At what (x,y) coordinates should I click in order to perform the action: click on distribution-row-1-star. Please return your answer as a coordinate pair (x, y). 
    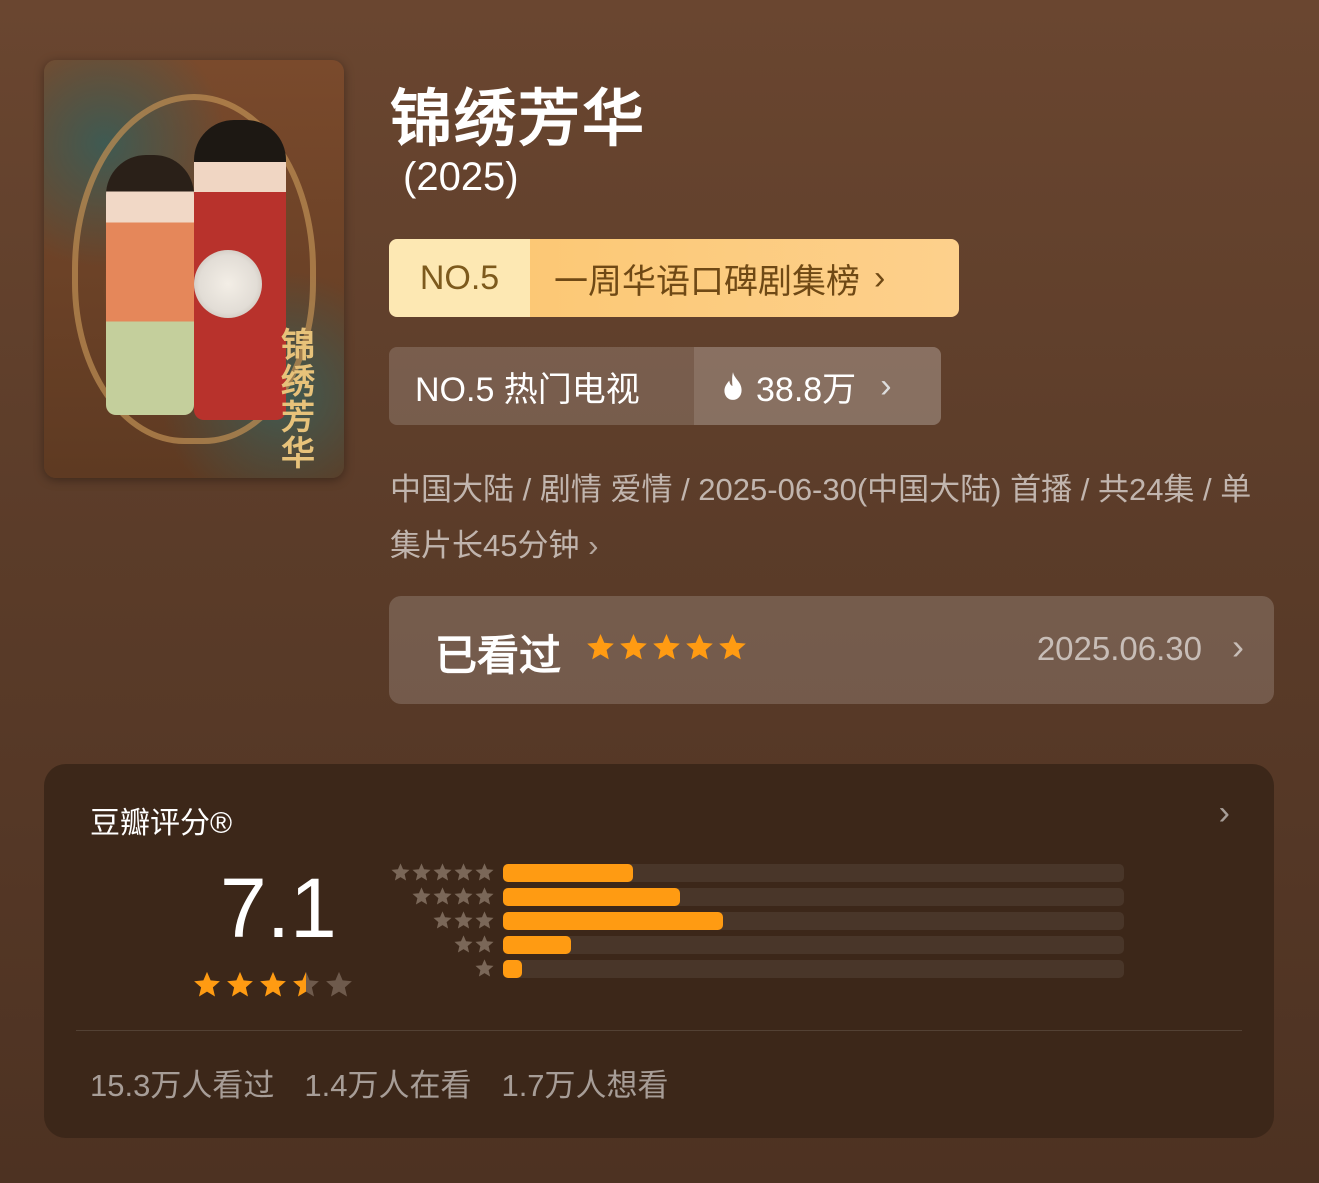
    Looking at the image, I should click on (772, 968).